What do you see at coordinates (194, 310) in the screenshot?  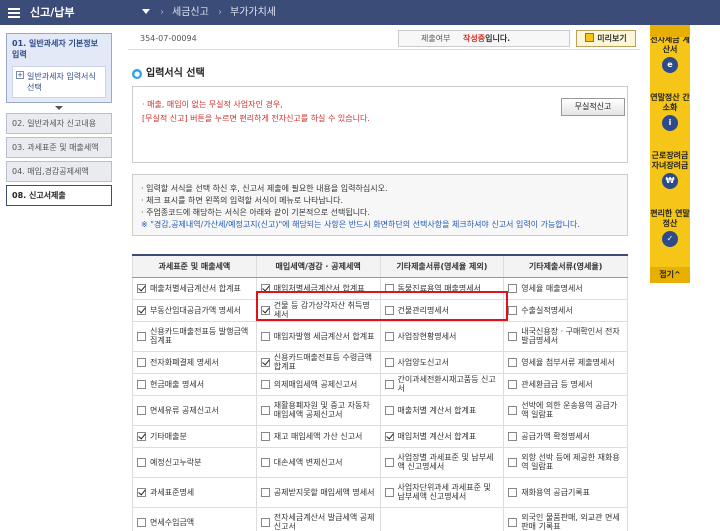 I see `form-option: 부동산임대공급가액 명세서` at bounding box center [194, 310].